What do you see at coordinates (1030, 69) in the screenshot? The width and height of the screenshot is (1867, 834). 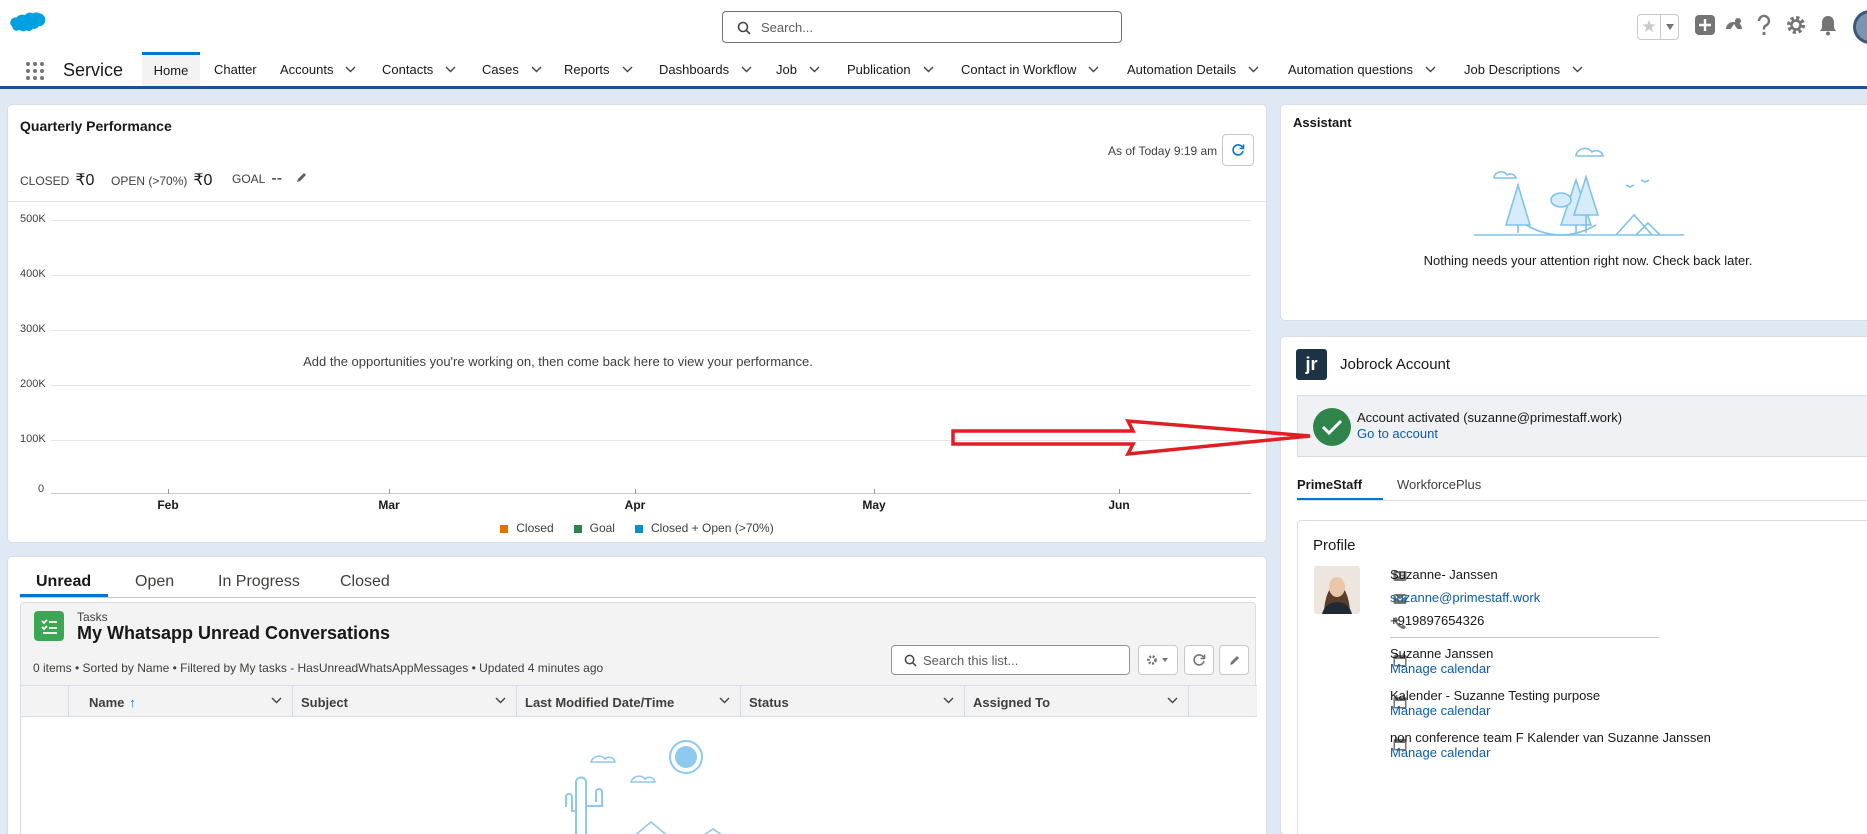 I see `tab-contact-in-workflow: Contact in Workflow` at bounding box center [1030, 69].